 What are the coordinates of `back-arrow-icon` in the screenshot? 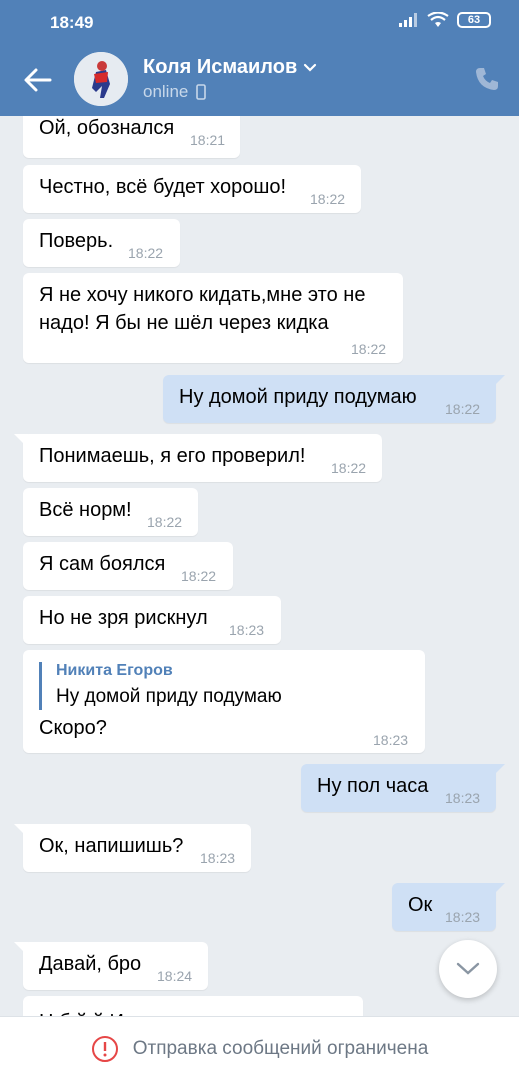 It's located at (38, 80).